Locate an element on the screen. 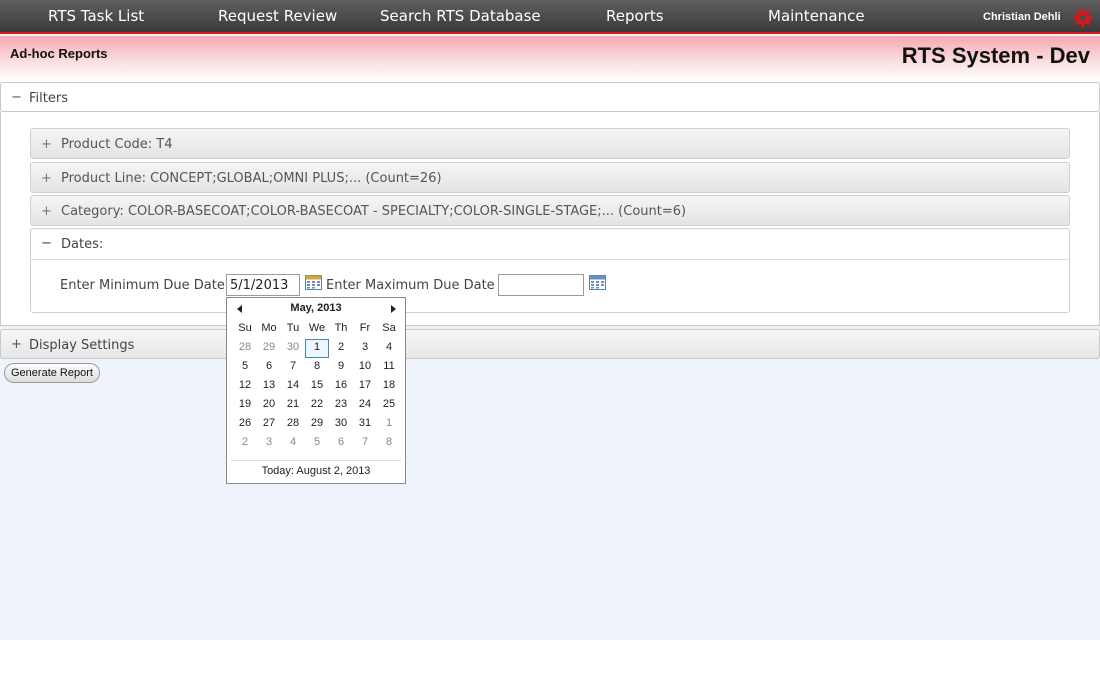  product-code-filter-label: Product Code: T4 is located at coordinates (117, 144).